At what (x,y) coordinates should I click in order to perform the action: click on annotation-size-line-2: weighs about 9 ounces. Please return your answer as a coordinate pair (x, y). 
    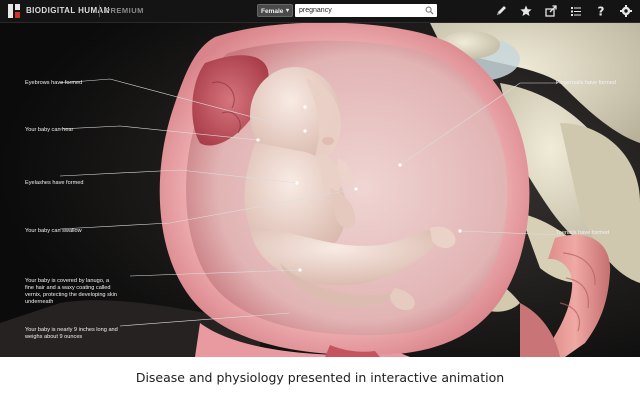
    Looking at the image, I should click on (54, 337).